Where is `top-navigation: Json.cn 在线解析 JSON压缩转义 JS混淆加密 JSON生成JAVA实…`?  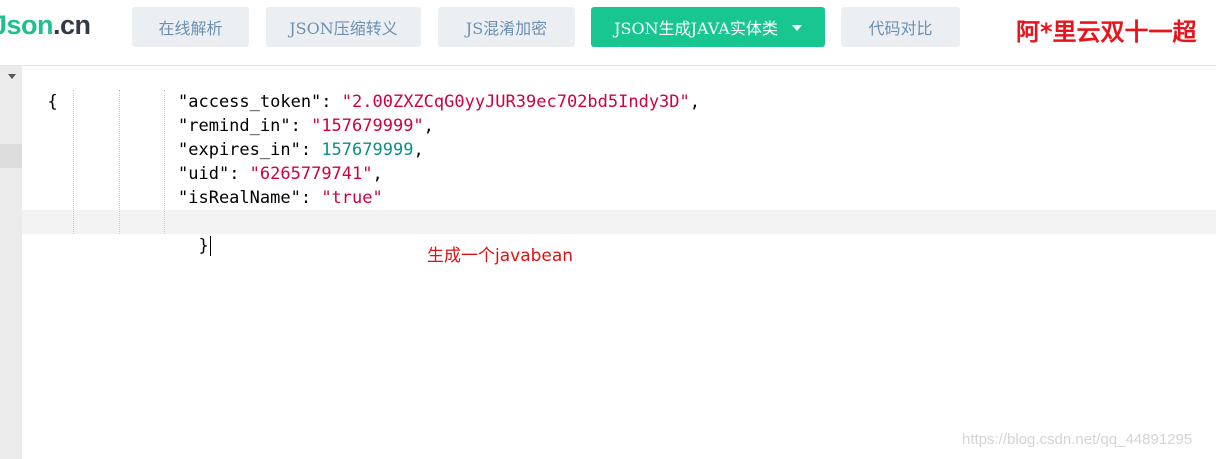
top-navigation: Json.cn 在线解析 JSON压缩转义 JS混淆加密 JSON生成JAVA实… is located at coordinates (608, 33).